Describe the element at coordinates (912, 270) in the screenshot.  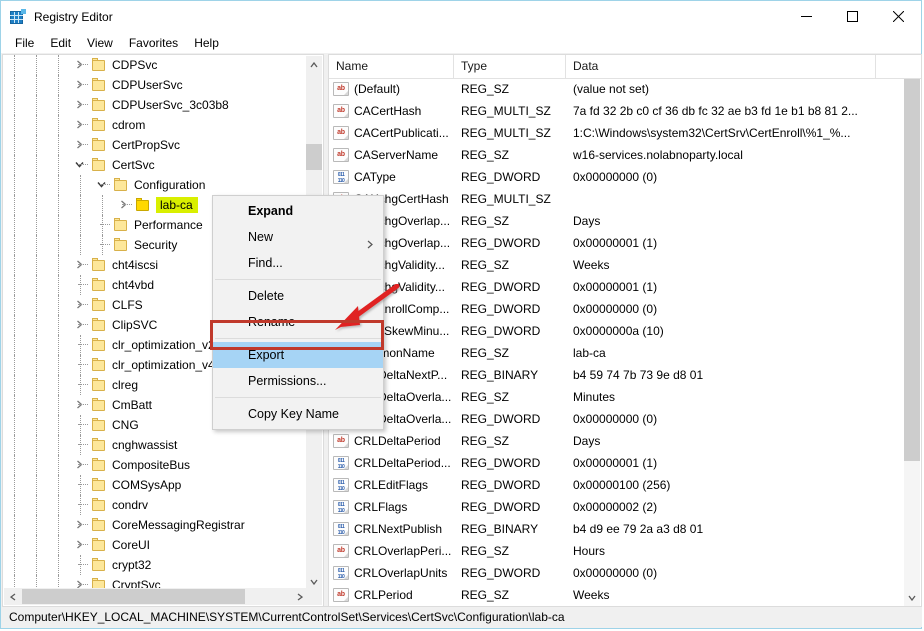
I see `values-scroll-thumb` at that location.